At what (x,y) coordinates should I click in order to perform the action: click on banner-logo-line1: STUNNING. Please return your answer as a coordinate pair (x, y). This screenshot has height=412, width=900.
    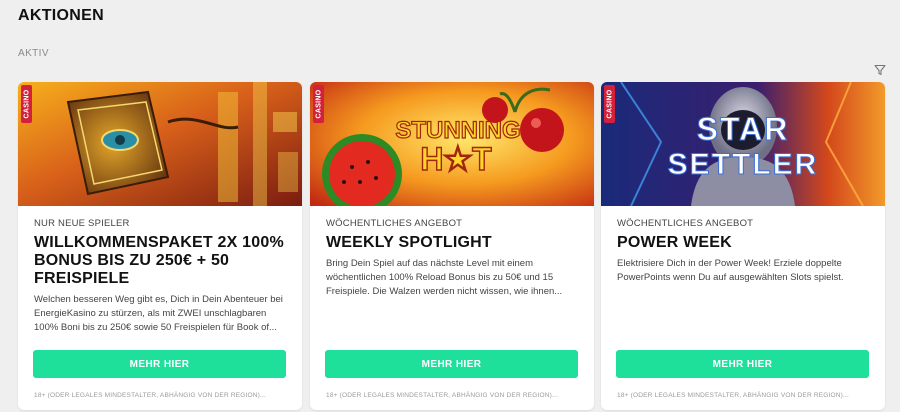
    Looking at the image, I should click on (457, 130).